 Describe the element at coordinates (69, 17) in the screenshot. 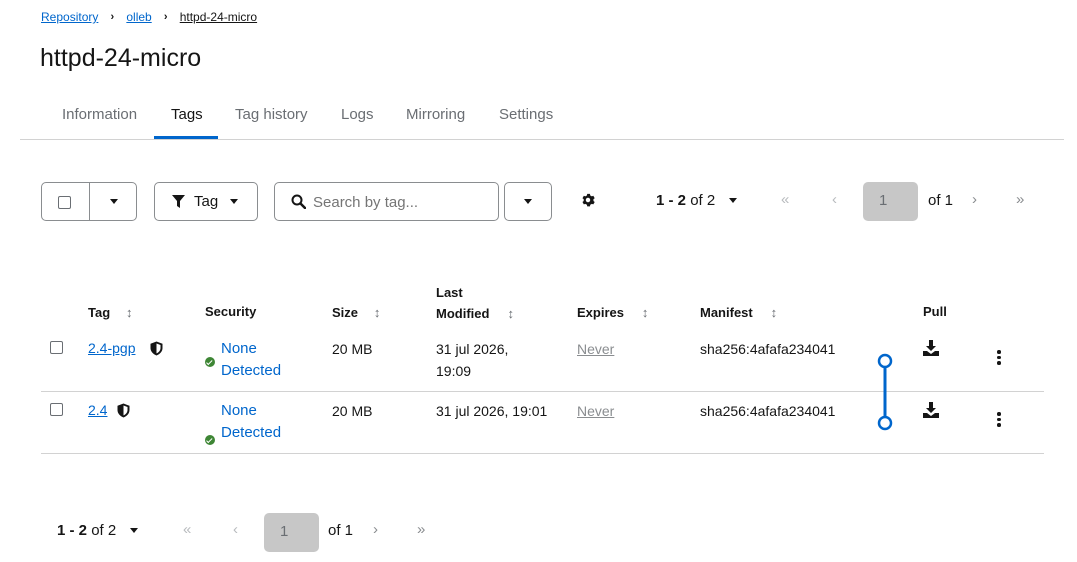

I see `breadcrumb-repository-link: Repository` at that location.